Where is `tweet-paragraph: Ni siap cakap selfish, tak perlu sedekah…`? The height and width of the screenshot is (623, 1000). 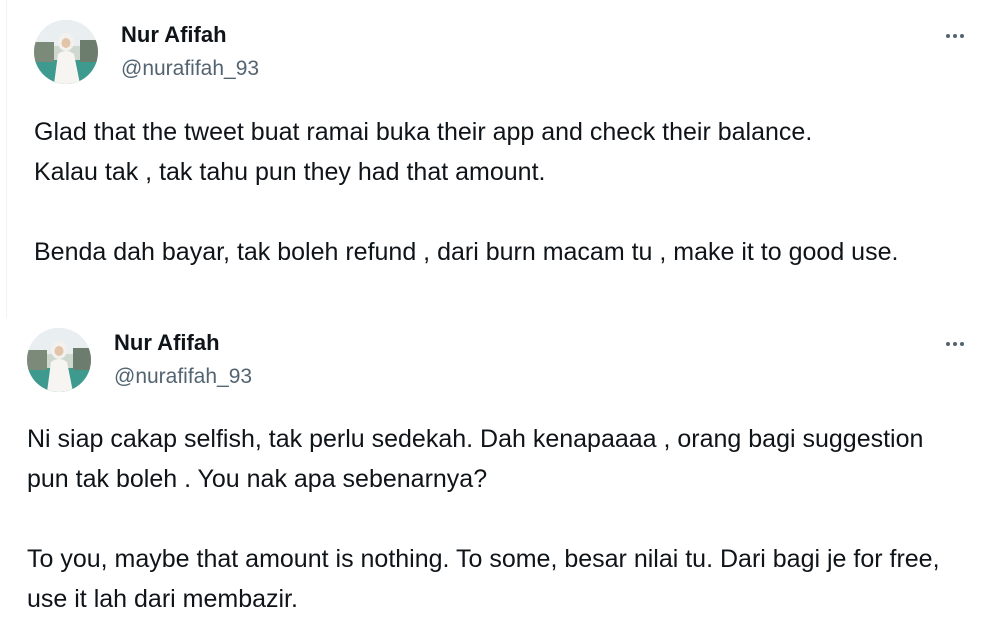 tweet-paragraph: Ni siap cakap selfish, tak perlu sedekah… is located at coordinates (479, 459).